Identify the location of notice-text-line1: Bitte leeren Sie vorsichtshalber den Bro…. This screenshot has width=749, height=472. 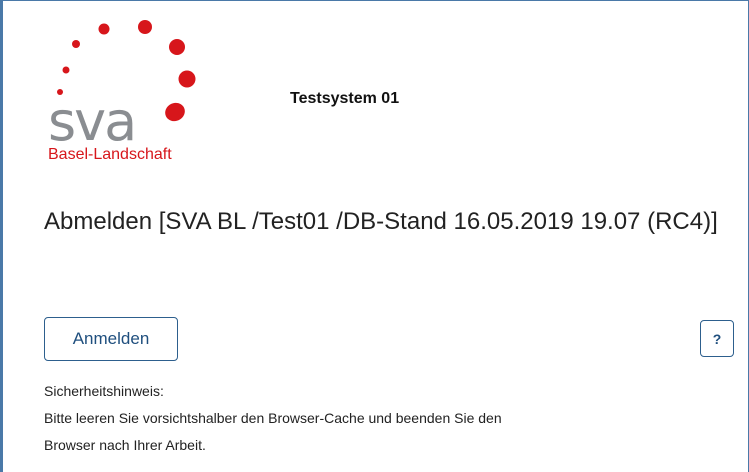
(273, 418).